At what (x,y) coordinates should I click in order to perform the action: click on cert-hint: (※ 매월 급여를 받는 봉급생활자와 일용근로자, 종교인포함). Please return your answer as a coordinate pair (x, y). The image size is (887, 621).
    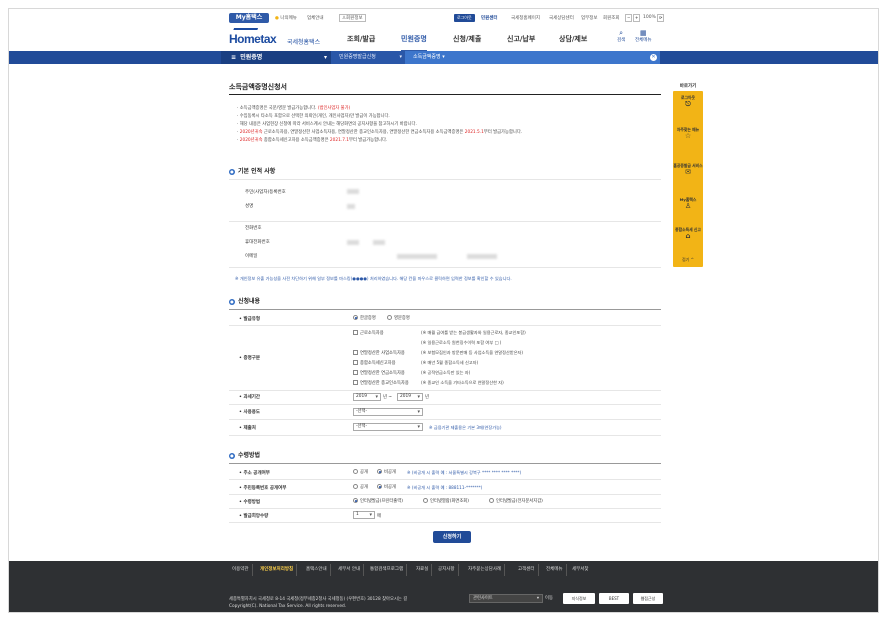
    Looking at the image, I should click on (473, 332).